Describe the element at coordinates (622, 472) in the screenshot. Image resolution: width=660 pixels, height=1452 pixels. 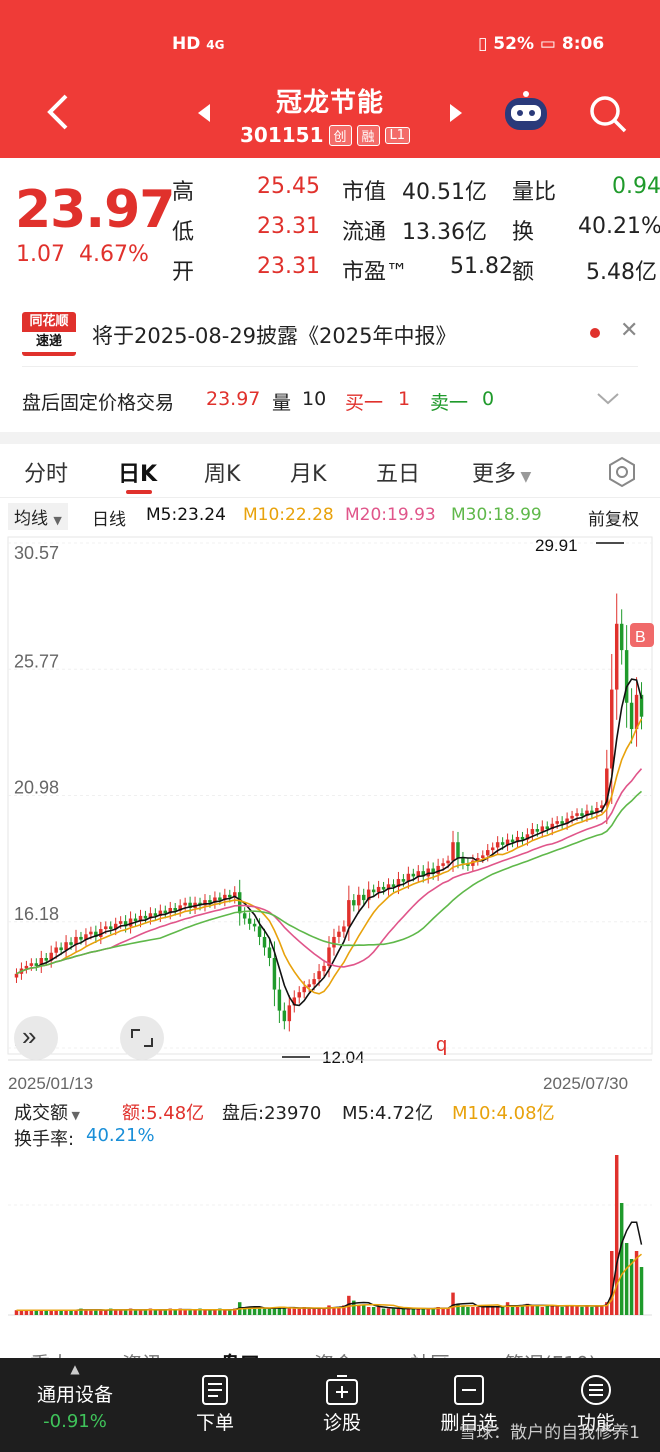
I see `chart-settings-icon` at that location.